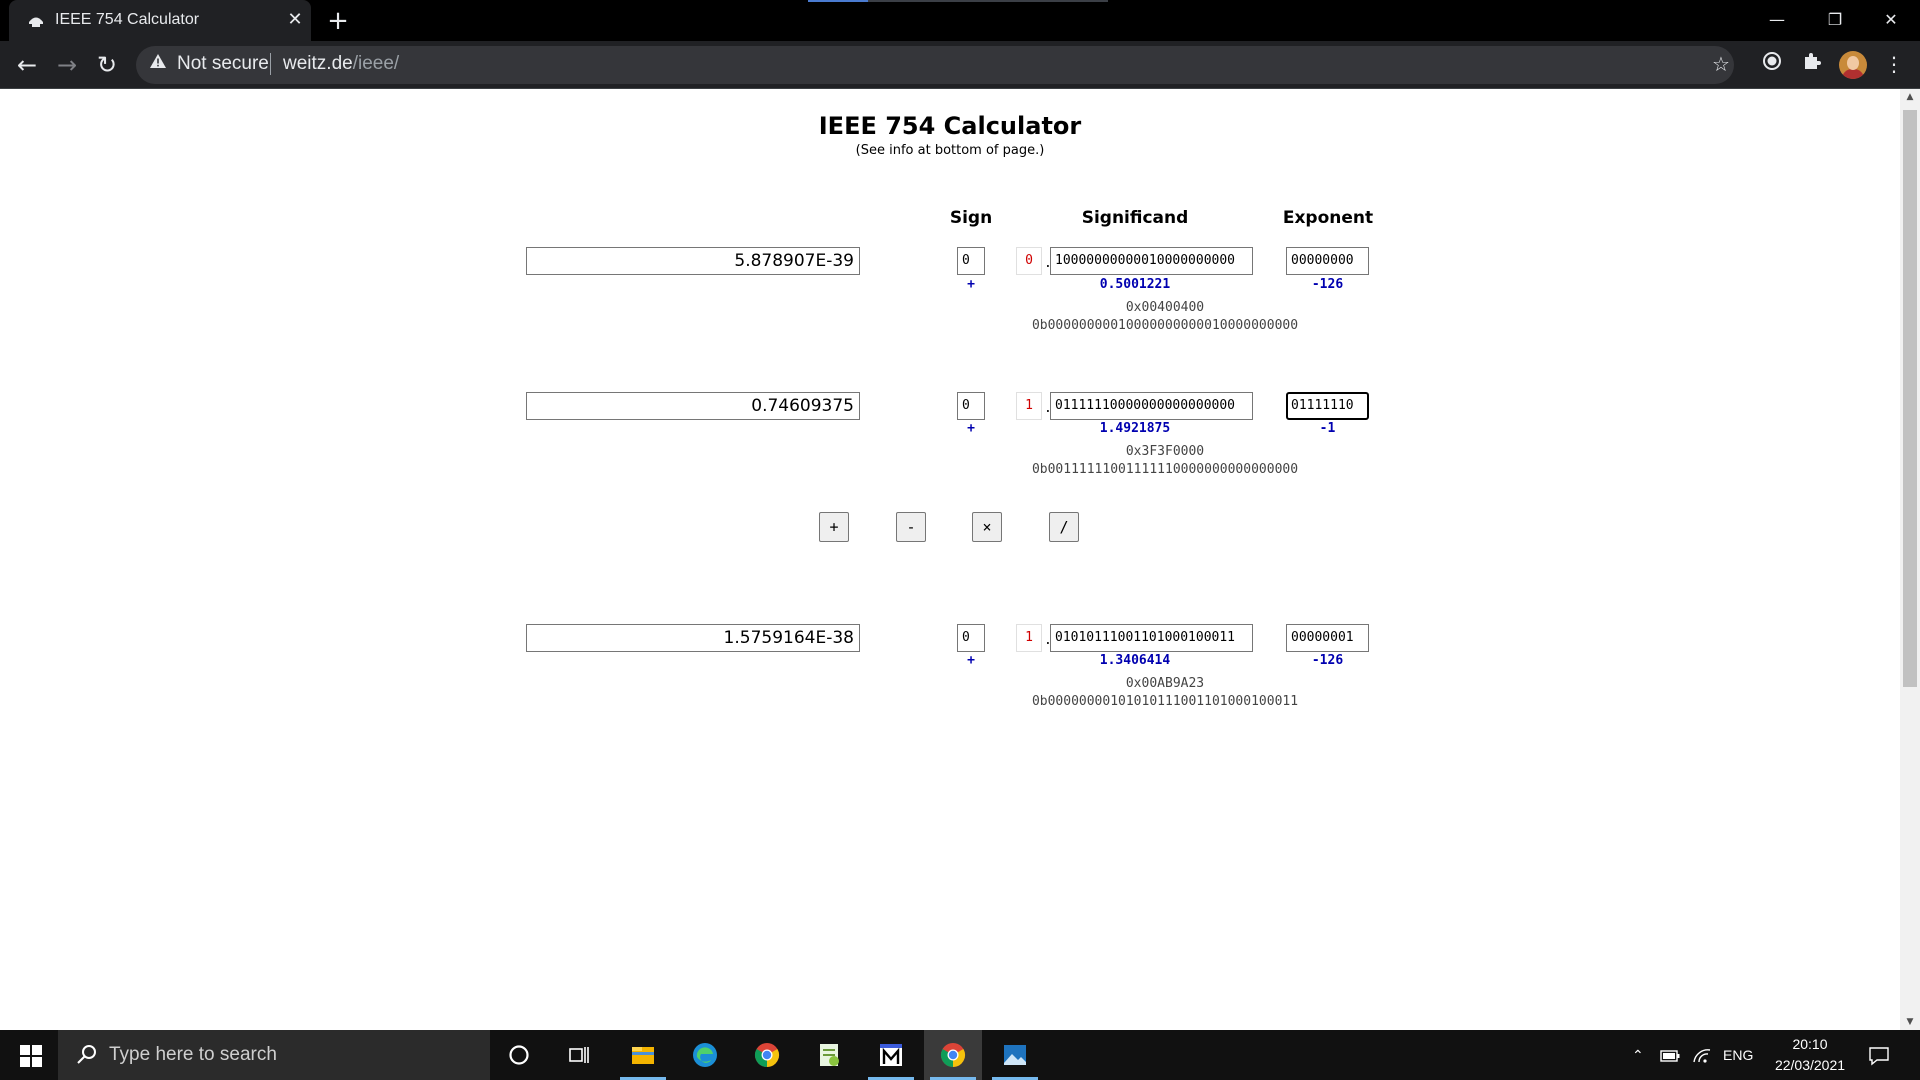  I want to click on file-explorer-icon, so click(643, 1055).